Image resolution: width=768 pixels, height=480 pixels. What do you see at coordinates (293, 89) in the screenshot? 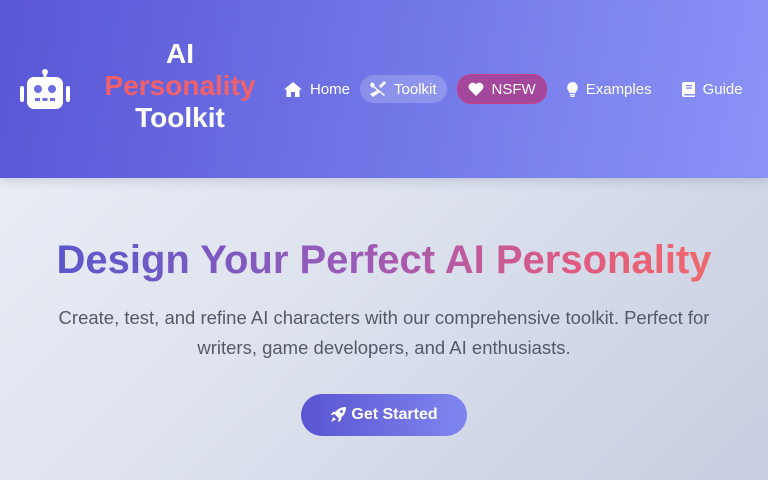
I see `home-icon` at bounding box center [293, 89].